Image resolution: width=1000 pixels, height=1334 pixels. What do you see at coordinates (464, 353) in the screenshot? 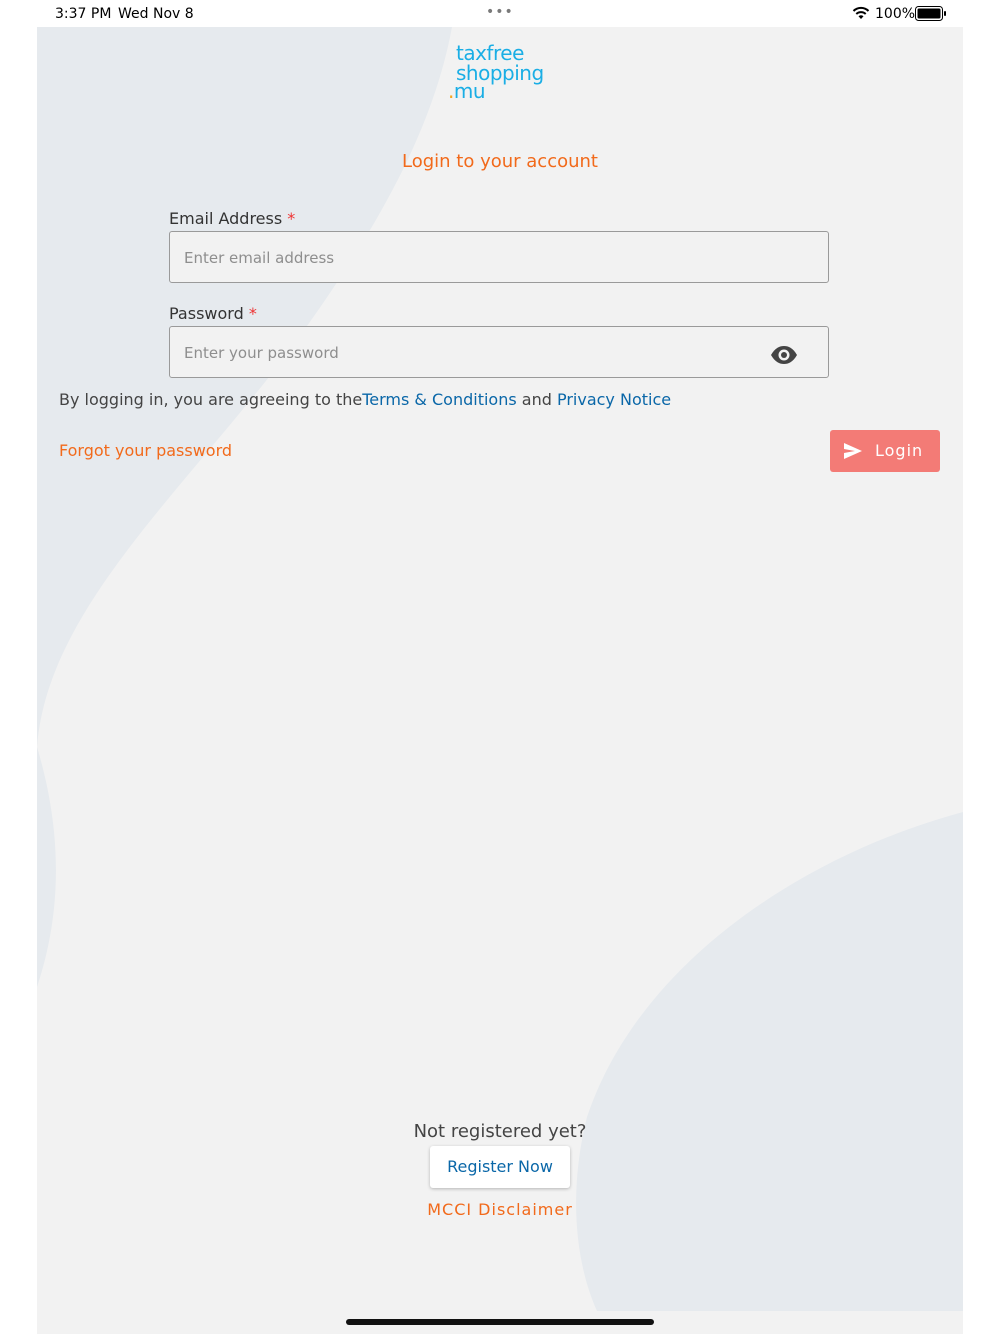
I see `password-input` at bounding box center [464, 353].